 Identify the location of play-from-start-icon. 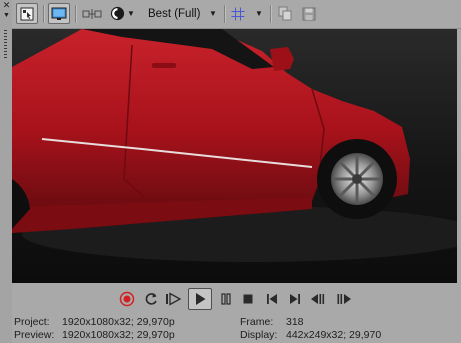
(174, 299).